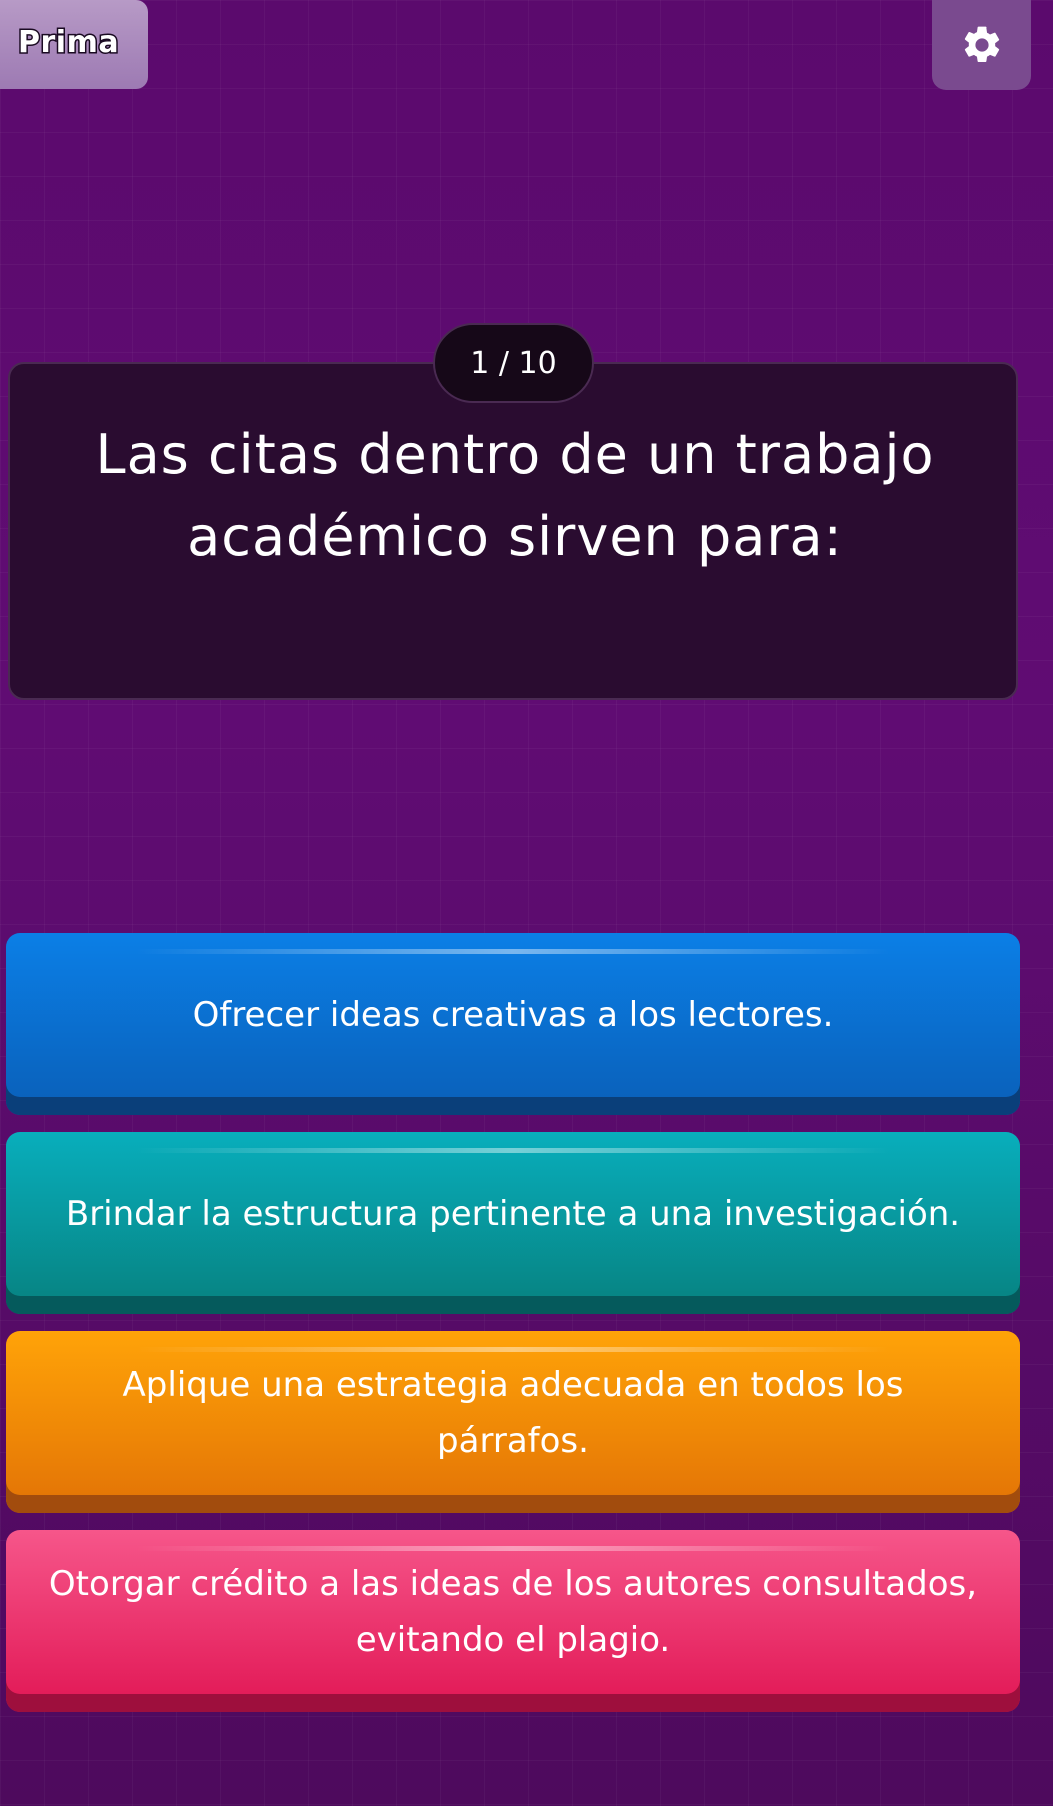 This screenshot has height=1806, width=1053. I want to click on player-badge: Prima, so click(74, 44).